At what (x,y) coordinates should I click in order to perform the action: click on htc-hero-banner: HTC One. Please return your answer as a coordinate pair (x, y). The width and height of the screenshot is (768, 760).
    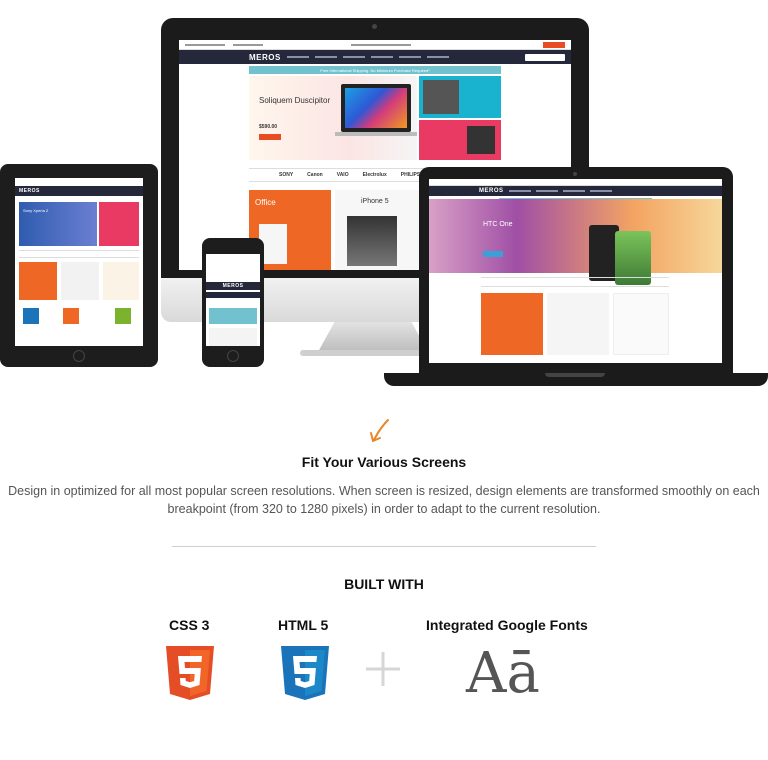
    Looking at the image, I should click on (575, 242).